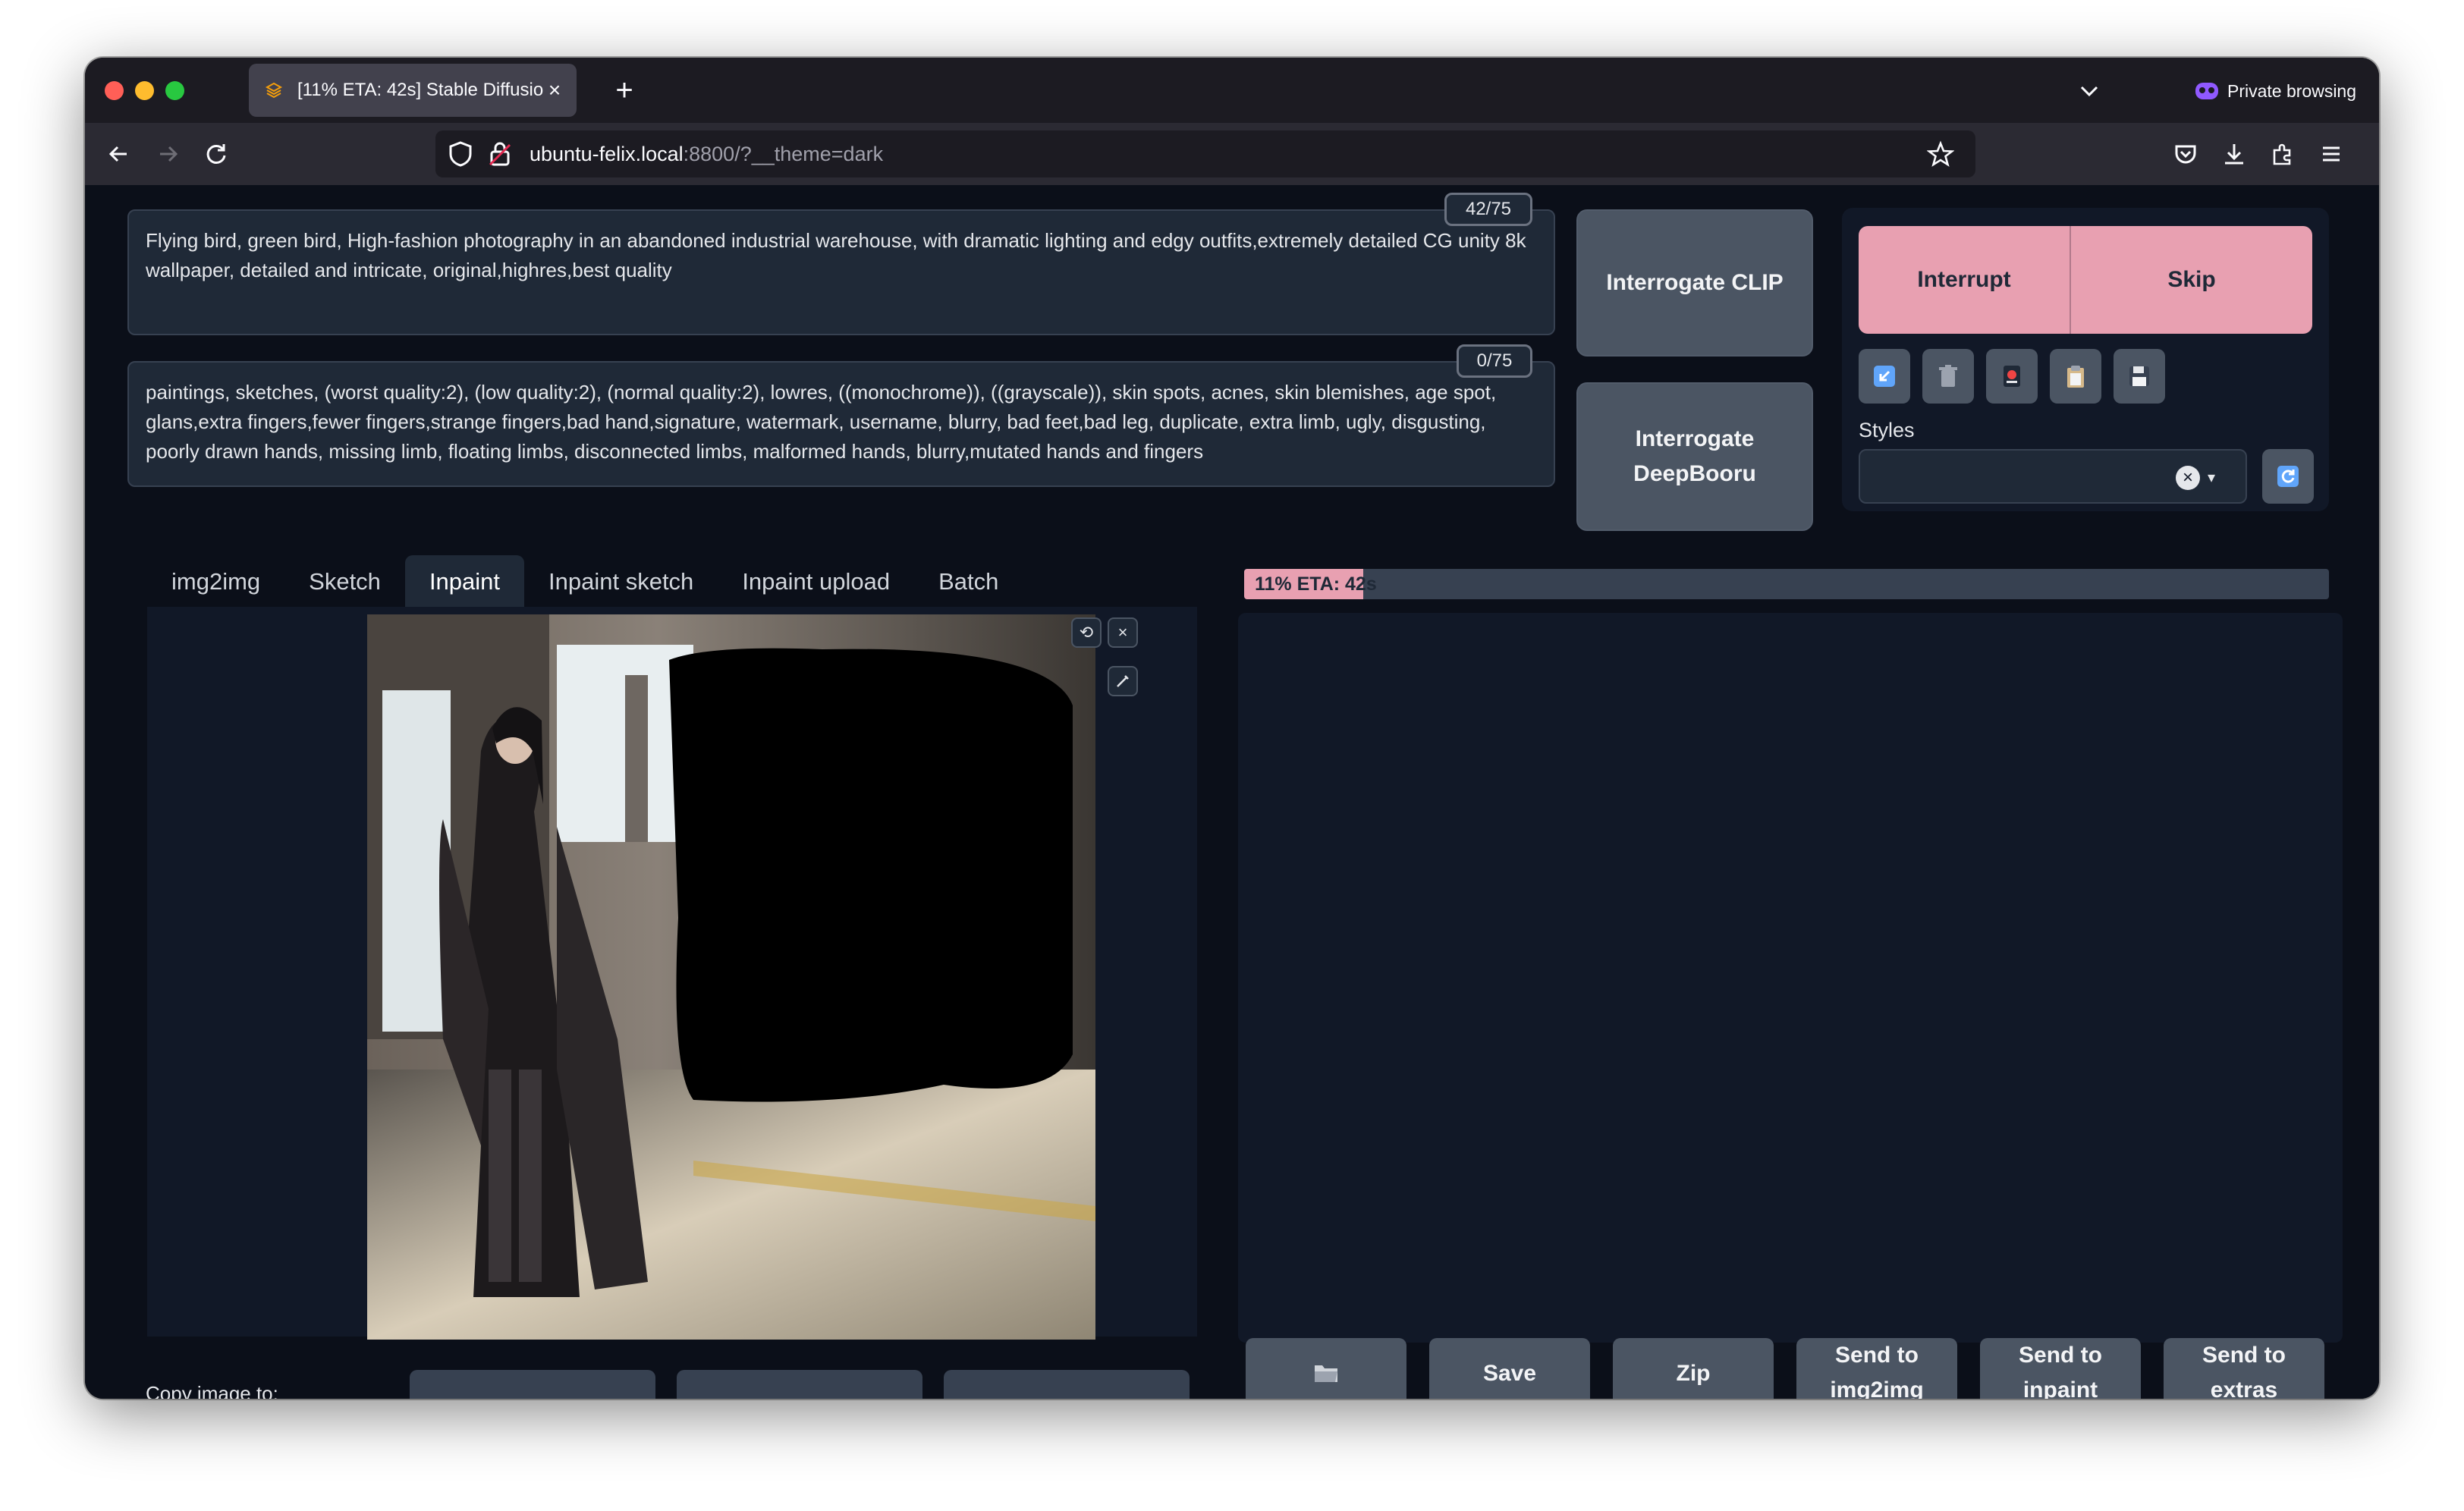 This screenshot has width=2464, height=1511. Describe the element at coordinates (1876, 1368) in the screenshot. I see `send-to-img2img-button: Send to img2img` at that location.